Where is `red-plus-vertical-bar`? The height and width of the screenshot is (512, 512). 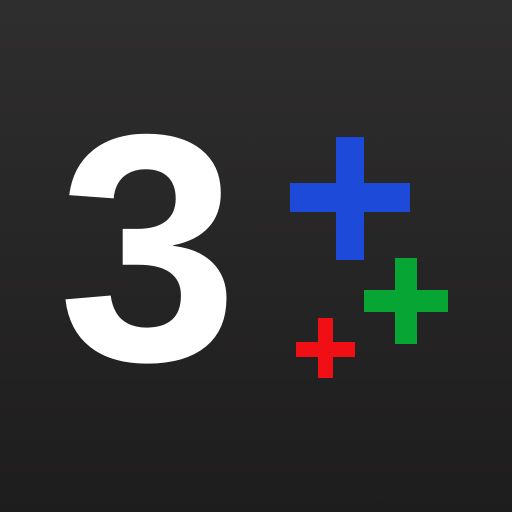 red-plus-vertical-bar is located at coordinates (325, 348).